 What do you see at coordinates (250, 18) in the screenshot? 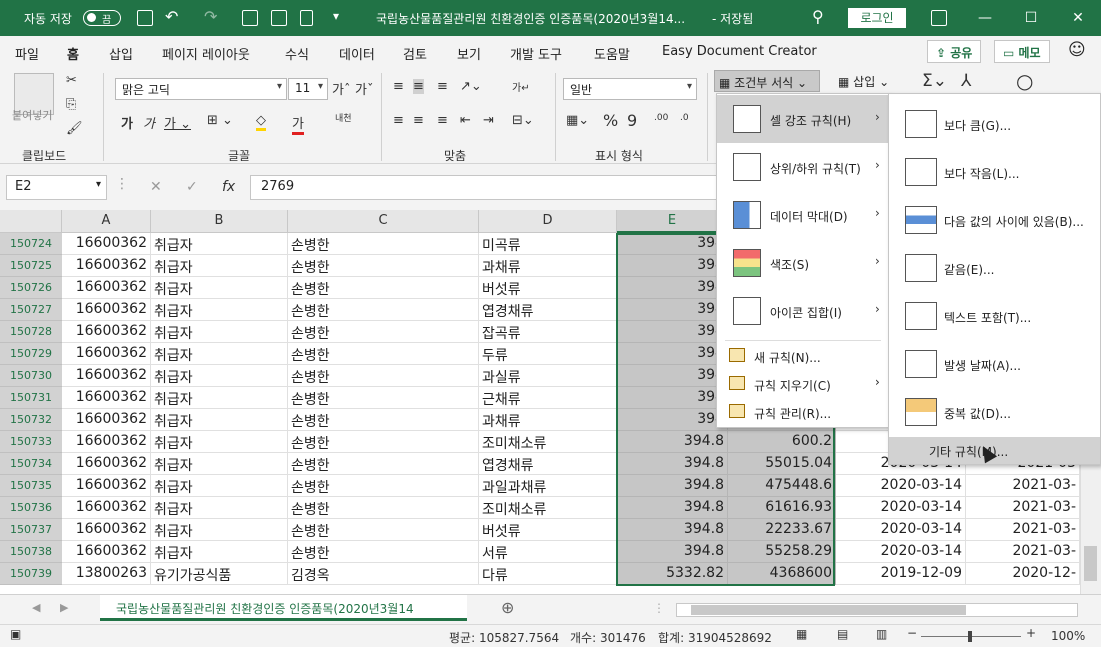
I see `new-sheet-icon` at bounding box center [250, 18].